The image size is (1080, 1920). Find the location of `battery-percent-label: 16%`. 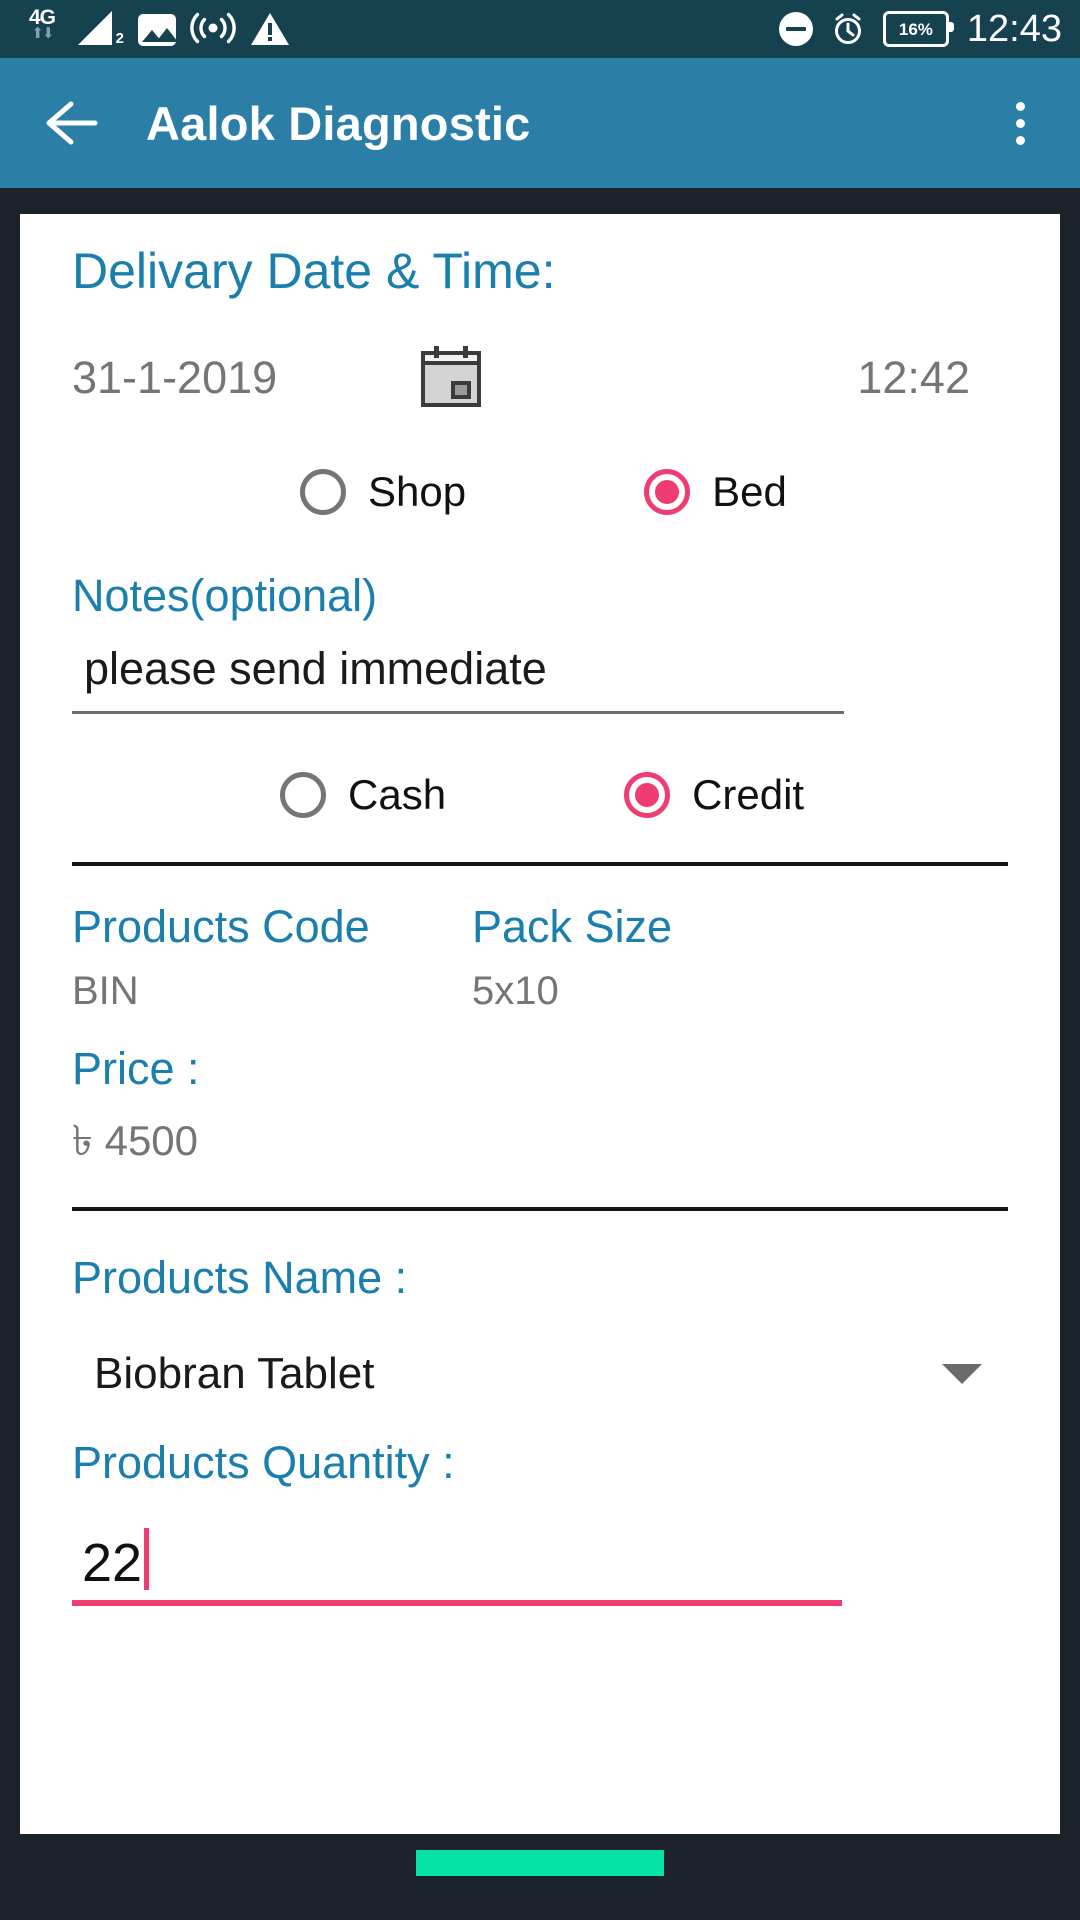

battery-percent-label: 16% is located at coordinates (915, 29).